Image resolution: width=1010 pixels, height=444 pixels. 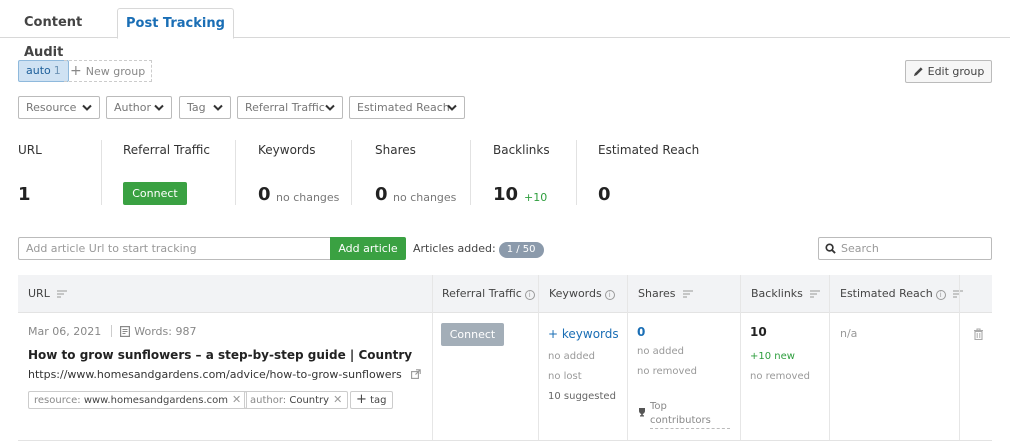 I want to click on referral-connect-button: Connect, so click(x=155, y=193).